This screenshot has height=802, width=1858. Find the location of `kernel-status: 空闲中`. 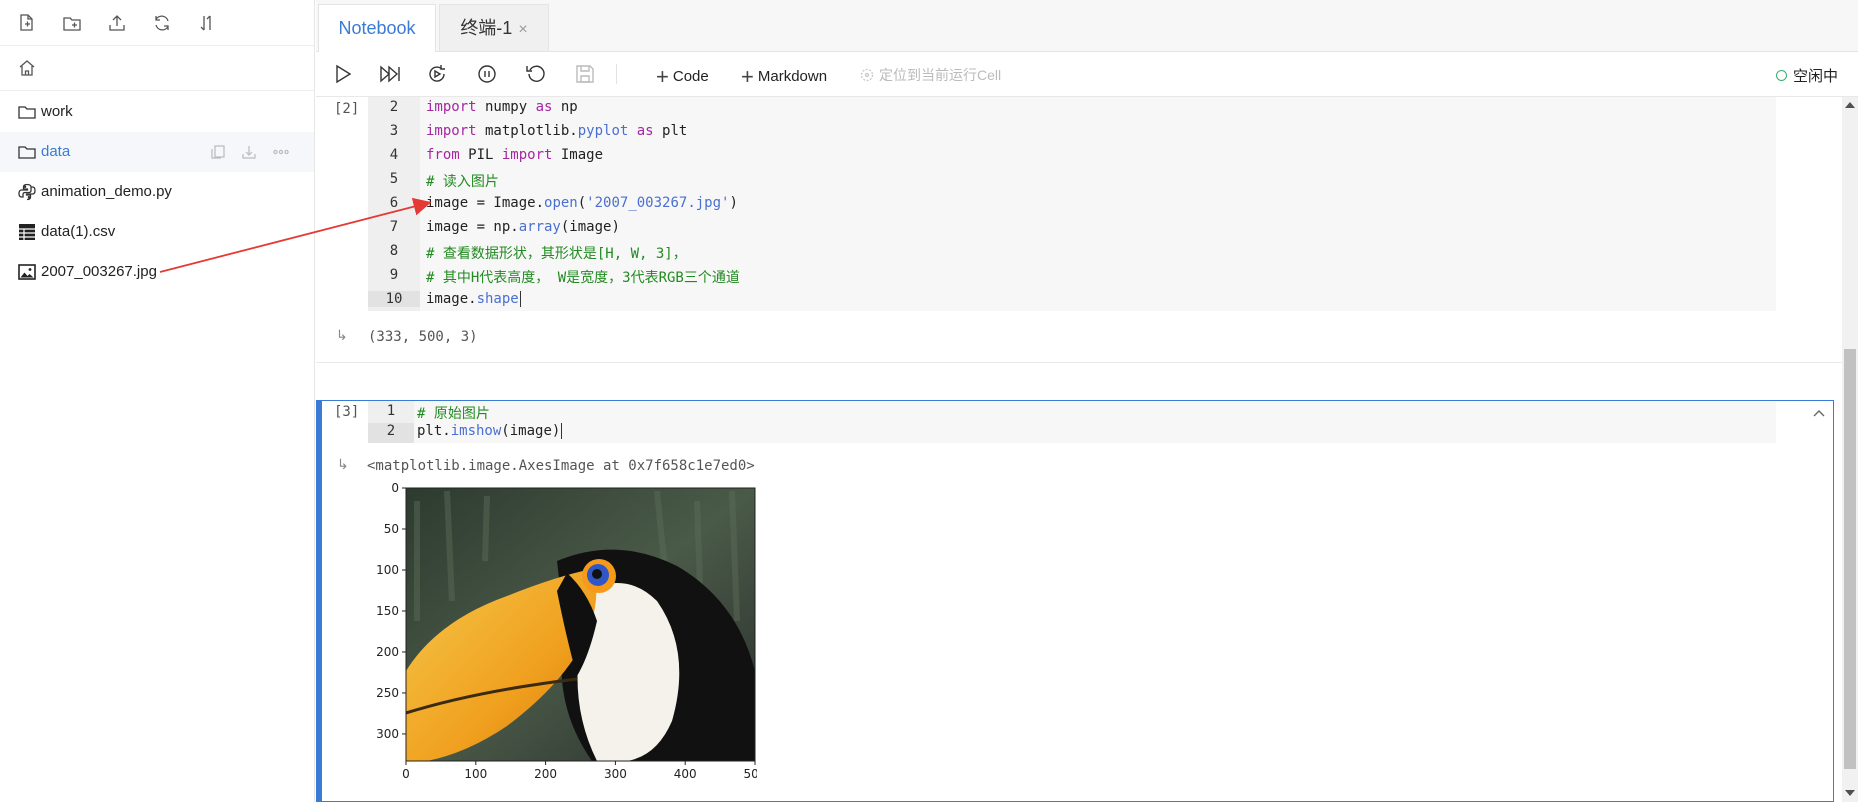

kernel-status: 空闲中 is located at coordinates (1806, 75).